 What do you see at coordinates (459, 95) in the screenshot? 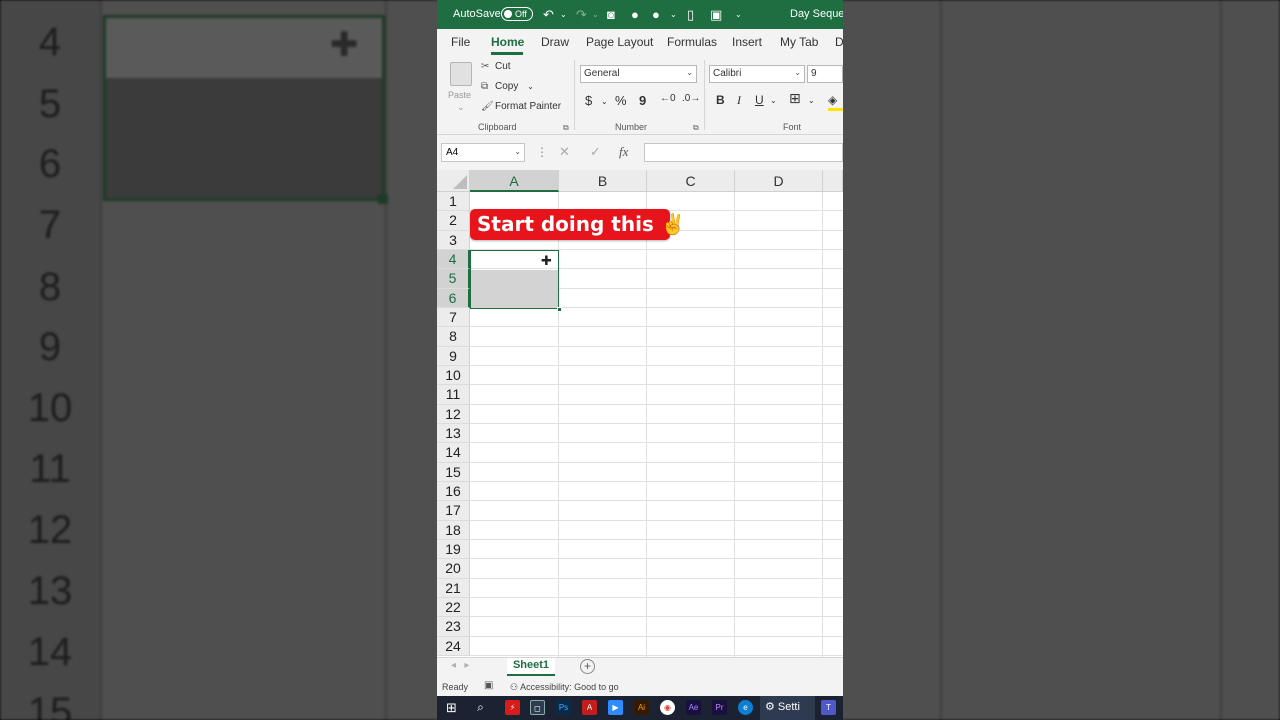
I see `paste-button: Paste` at bounding box center [459, 95].